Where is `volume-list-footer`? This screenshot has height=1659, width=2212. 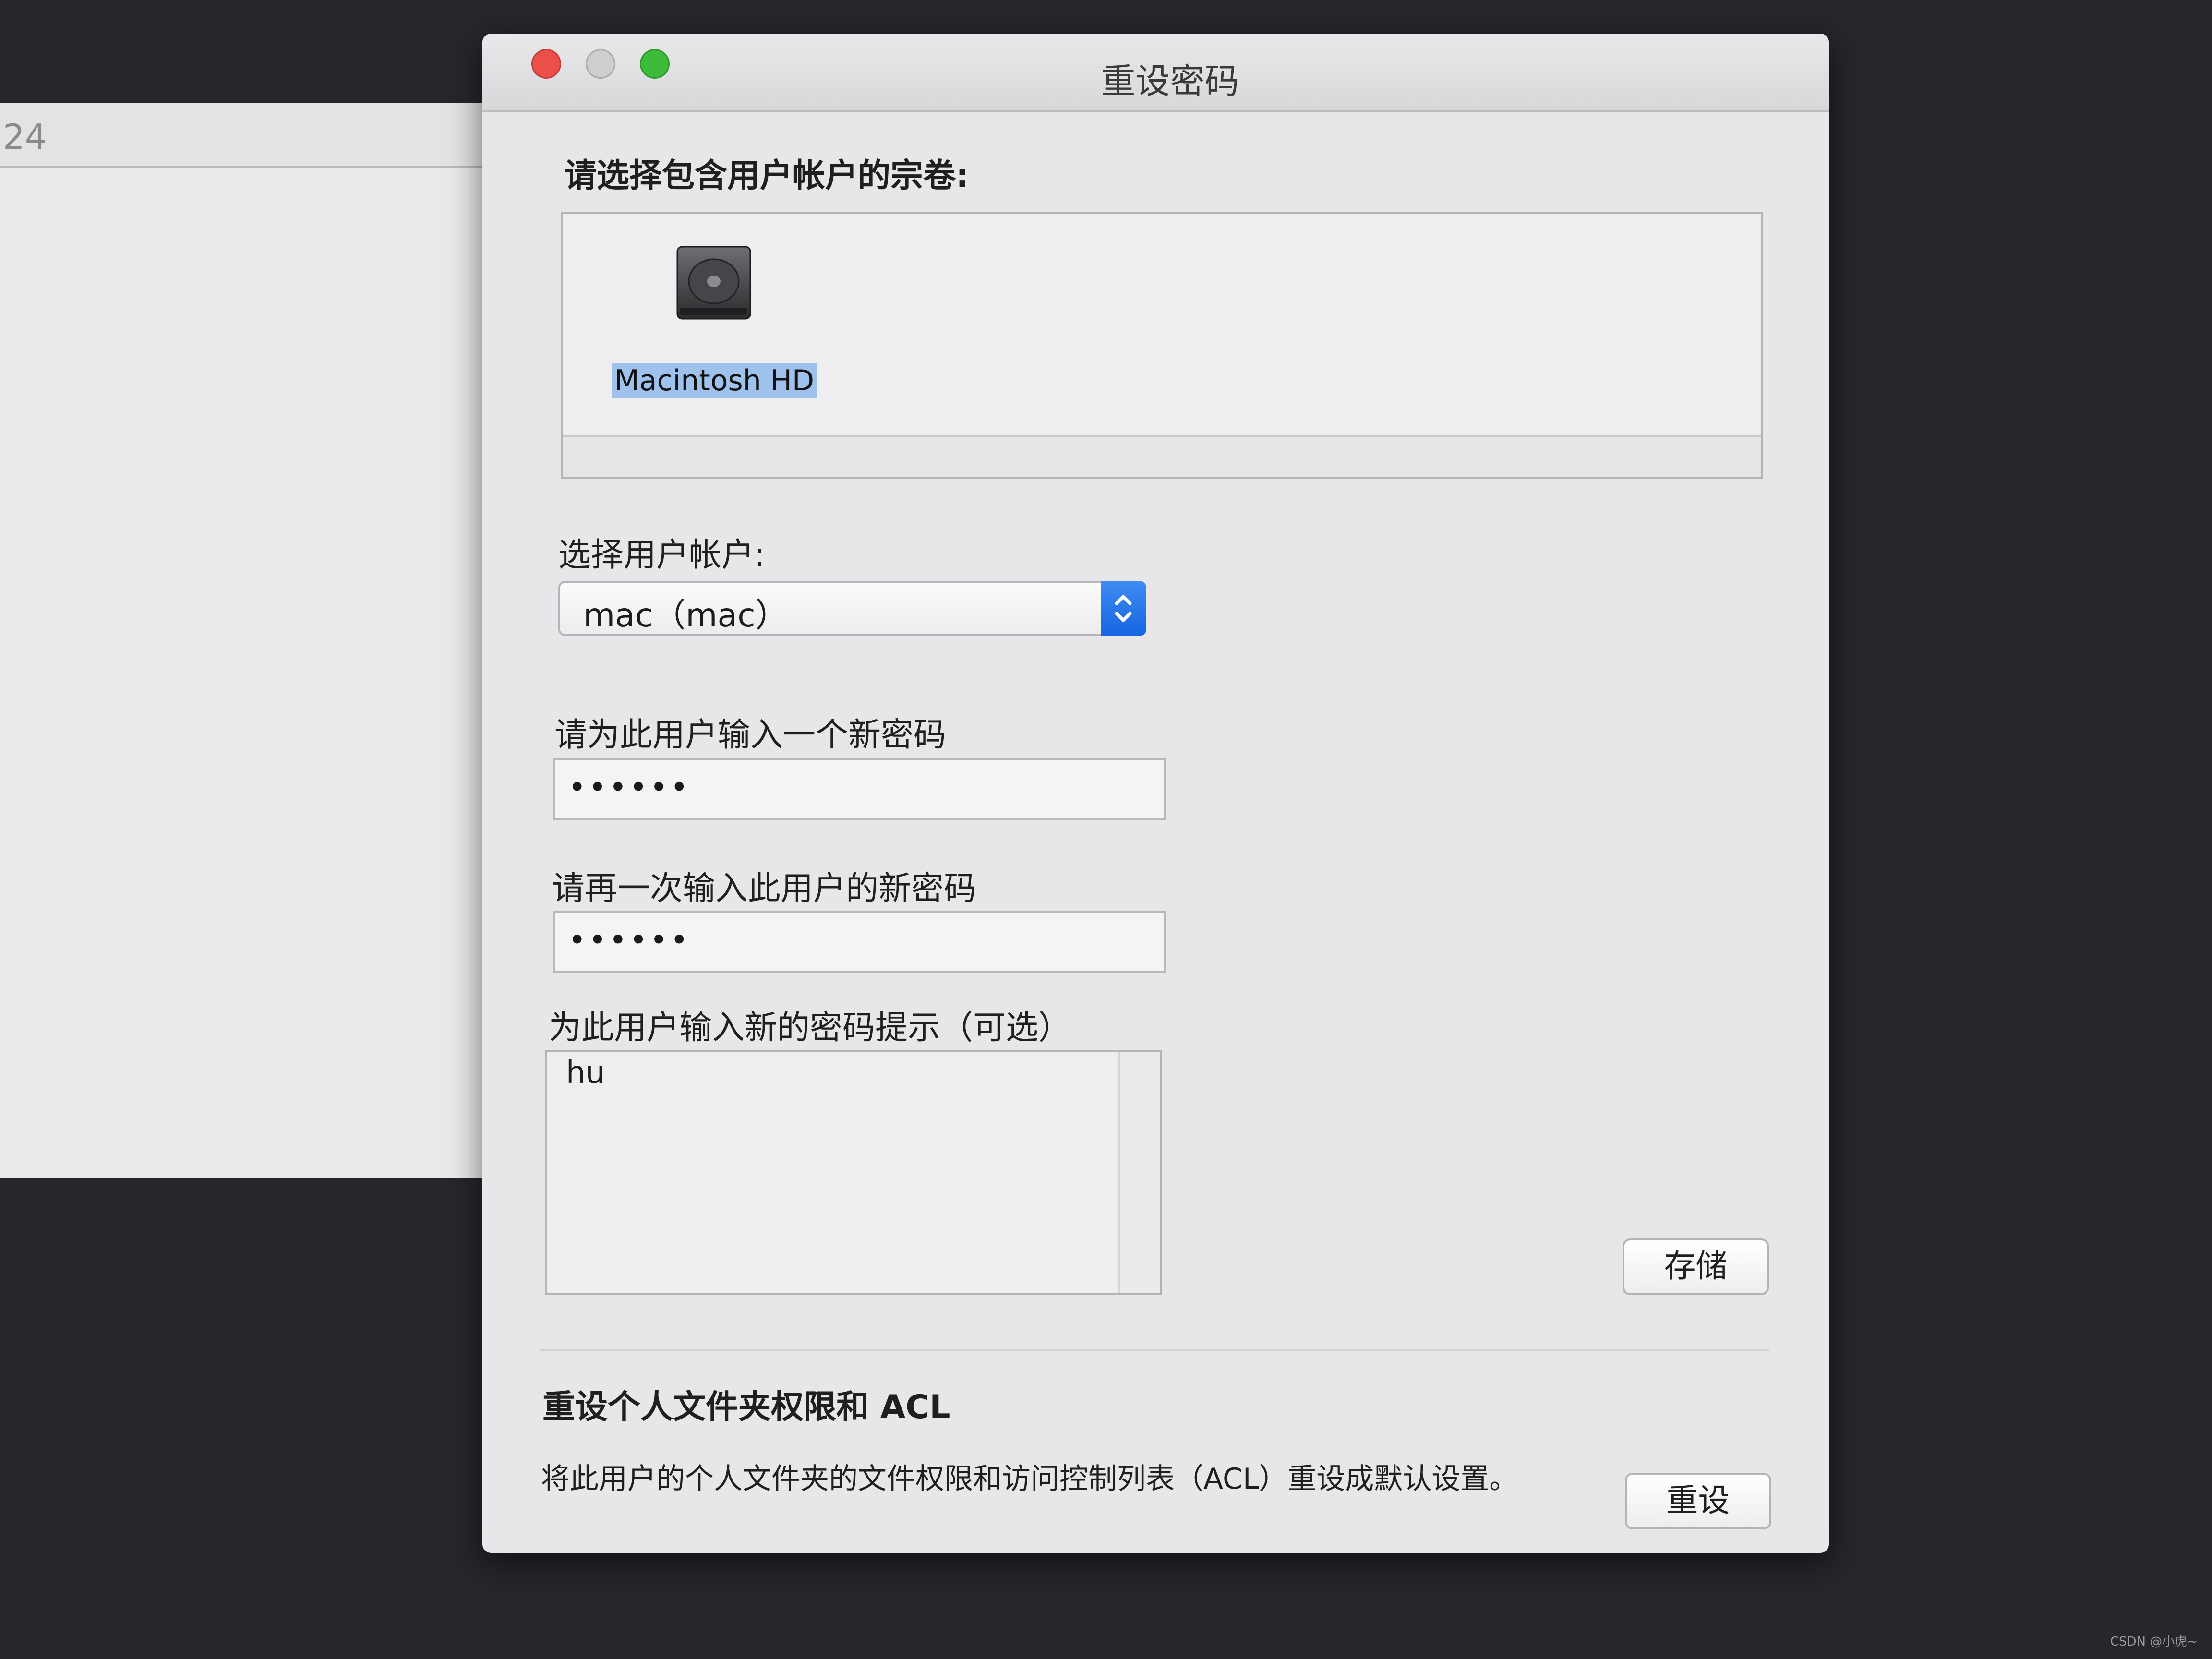
volume-list-footer is located at coordinates (1162, 456).